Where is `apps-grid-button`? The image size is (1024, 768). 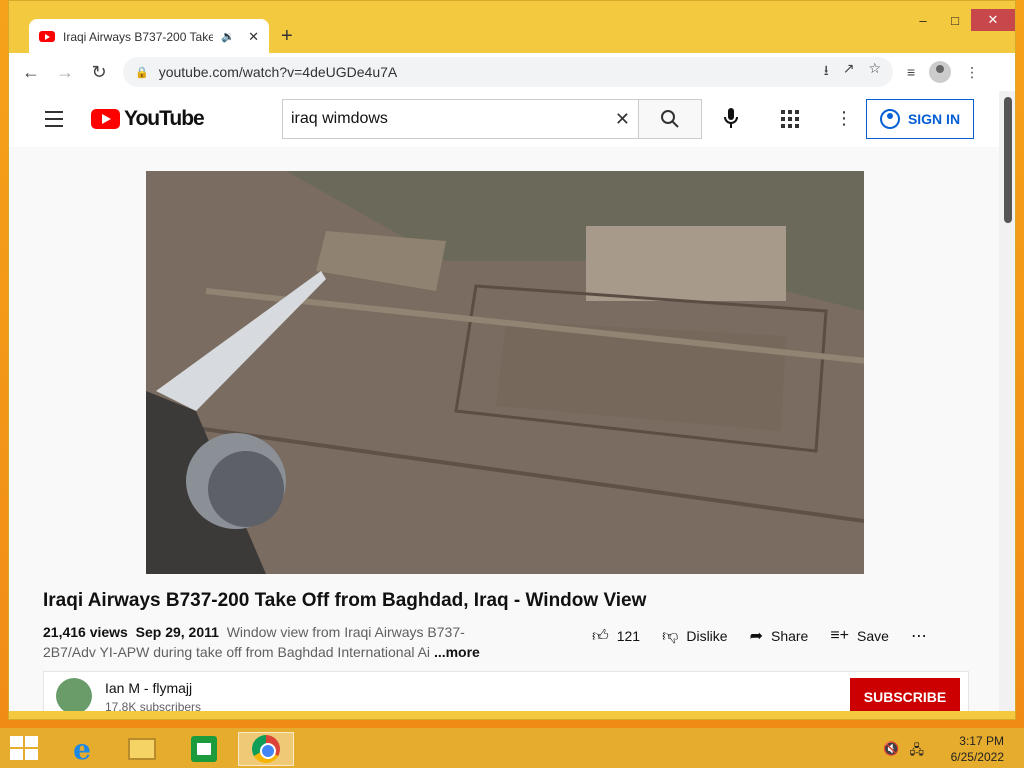 apps-grid-button is located at coordinates (790, 121).